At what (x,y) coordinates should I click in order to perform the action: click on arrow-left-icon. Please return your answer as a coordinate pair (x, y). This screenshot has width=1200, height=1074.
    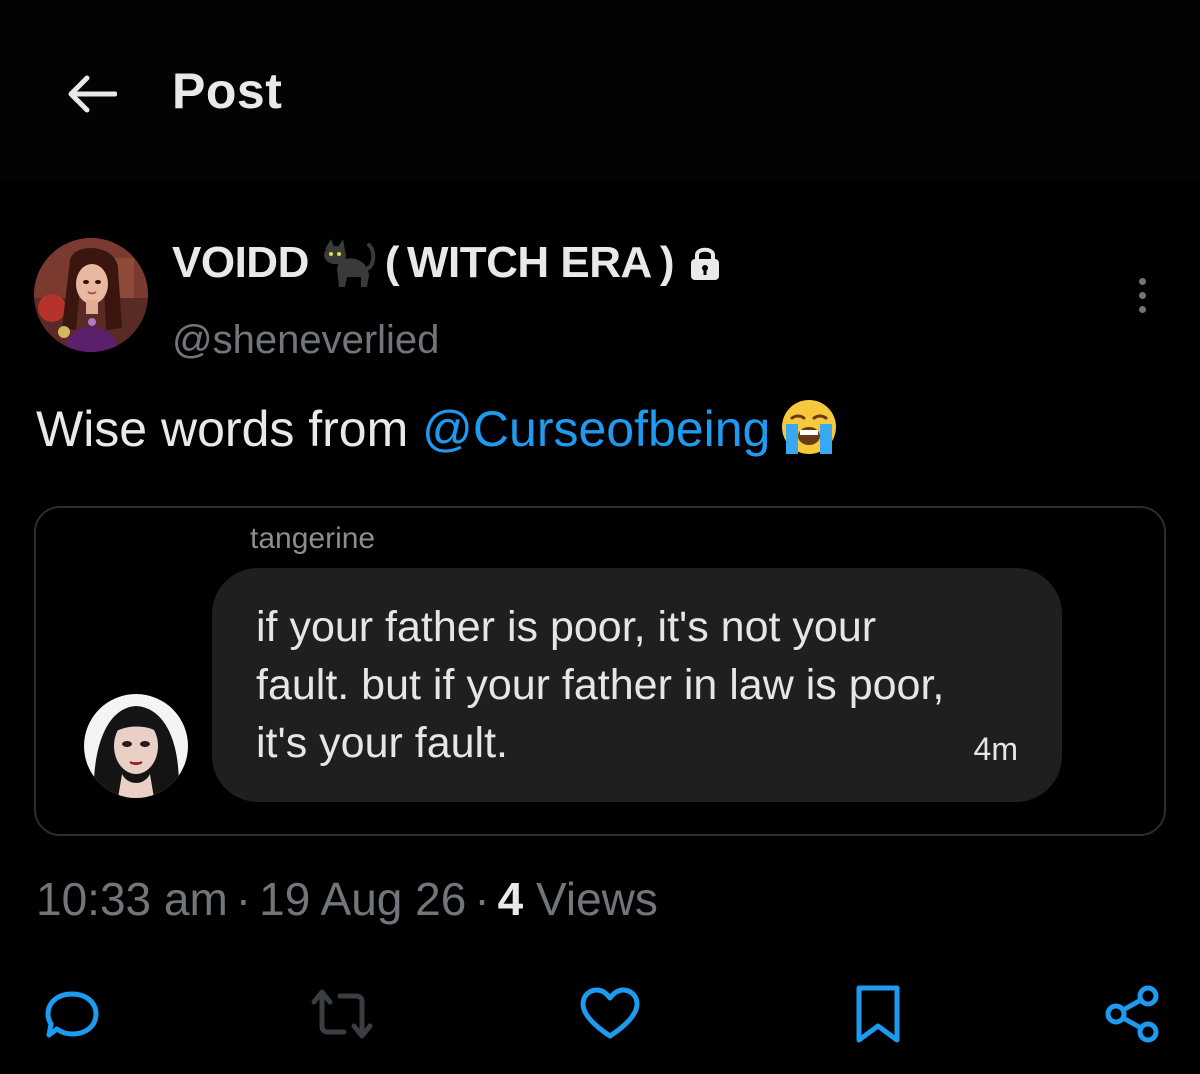
    Looking at the image, I should click on (92, 94).